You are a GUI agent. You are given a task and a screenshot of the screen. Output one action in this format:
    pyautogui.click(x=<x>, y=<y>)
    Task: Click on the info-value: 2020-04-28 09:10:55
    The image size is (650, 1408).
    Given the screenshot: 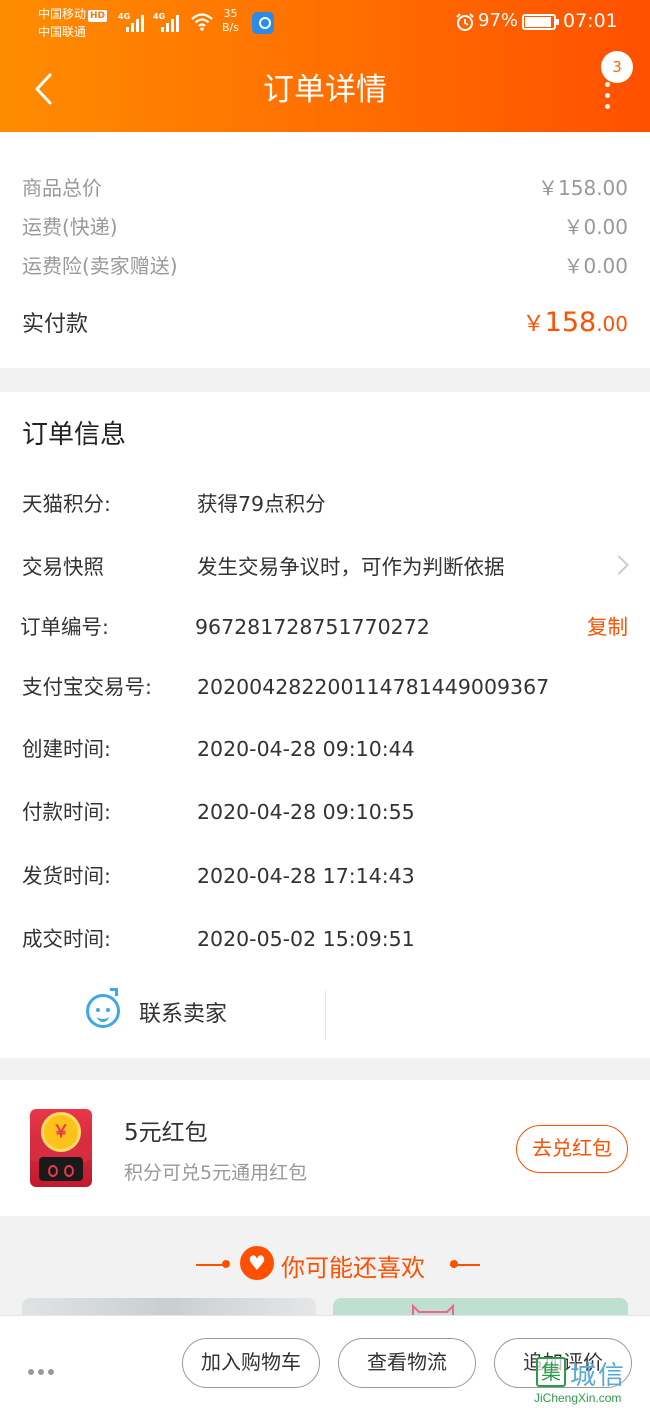 What is the action you would take?
    pyautogui.click(x=306, y=812)
    